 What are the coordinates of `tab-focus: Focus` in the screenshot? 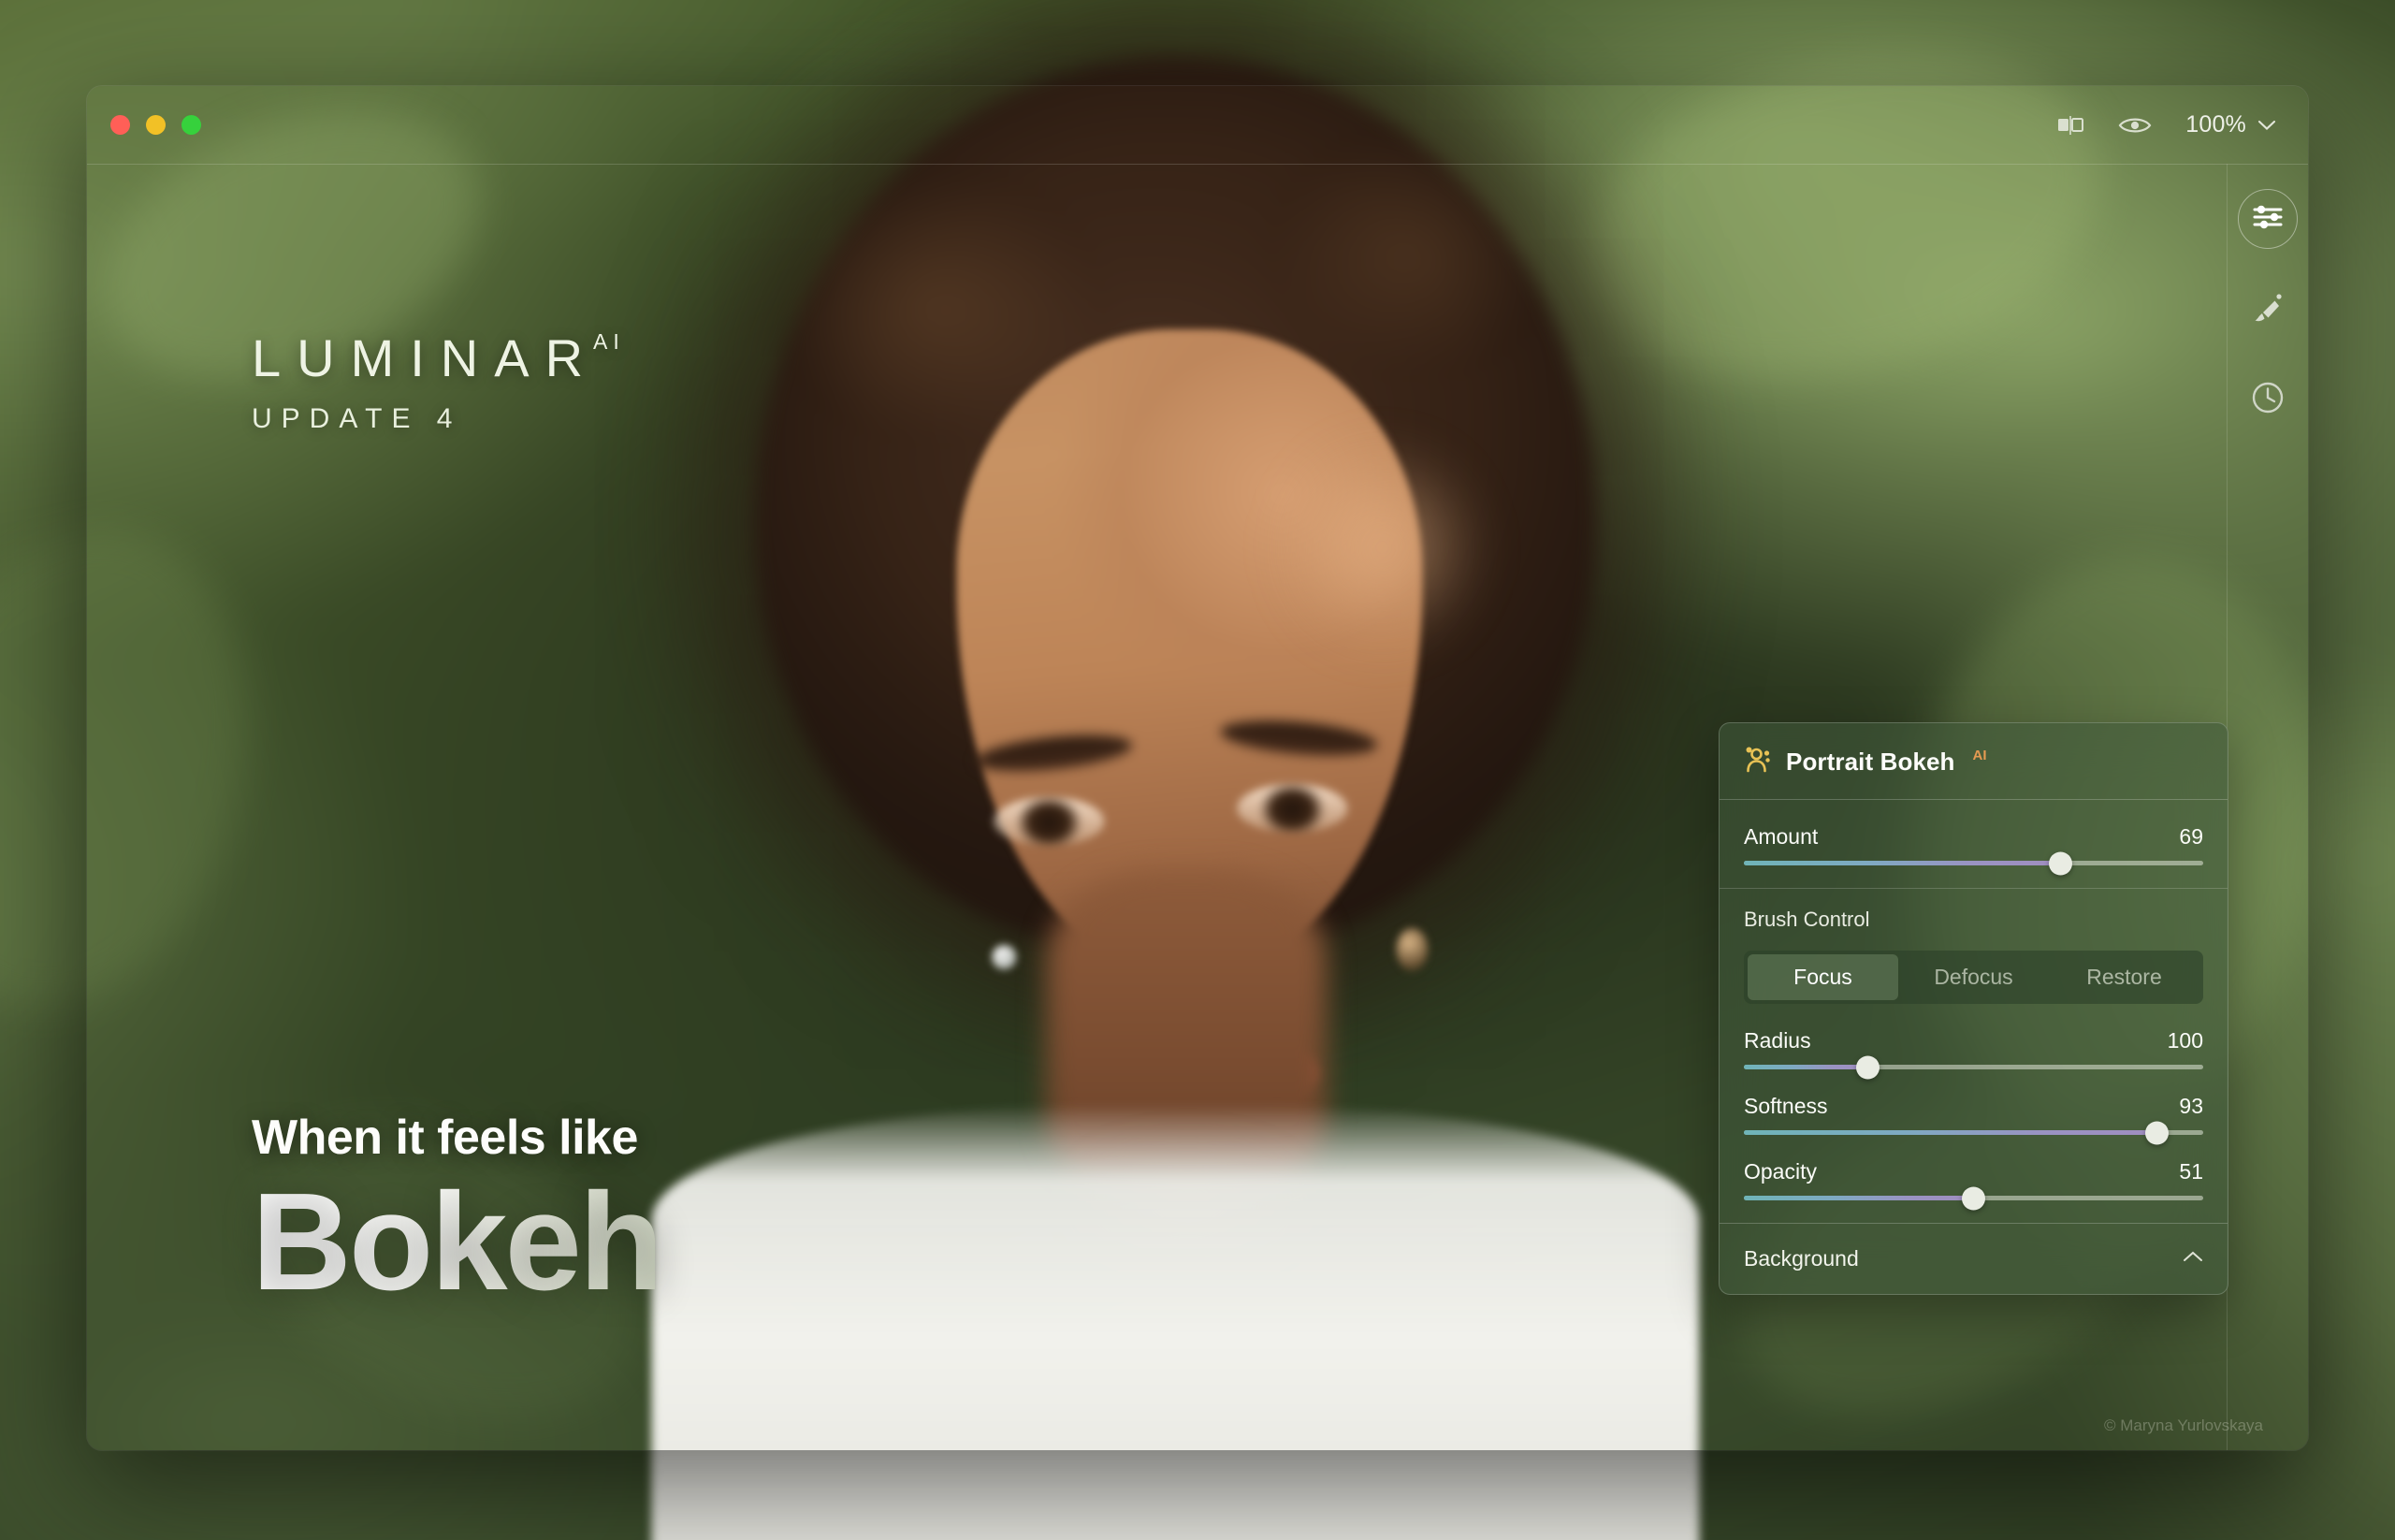 It's located at (1823, 977).